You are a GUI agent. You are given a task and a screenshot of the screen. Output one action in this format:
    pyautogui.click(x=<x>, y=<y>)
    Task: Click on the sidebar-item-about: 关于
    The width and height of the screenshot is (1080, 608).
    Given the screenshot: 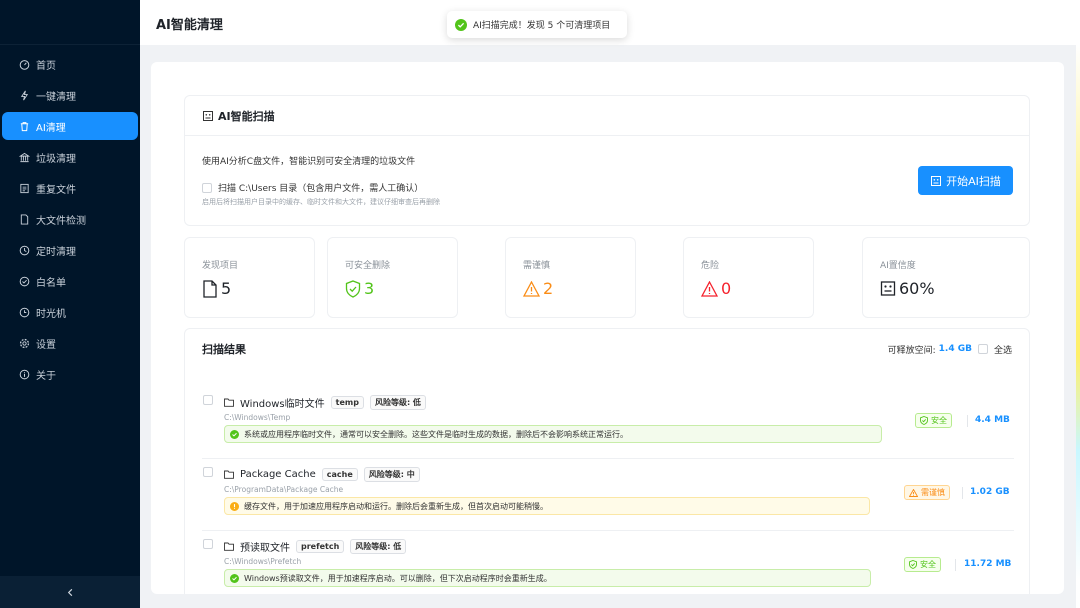 What is the action you would take?
    pyautogui.click(x=70, y=374)
    